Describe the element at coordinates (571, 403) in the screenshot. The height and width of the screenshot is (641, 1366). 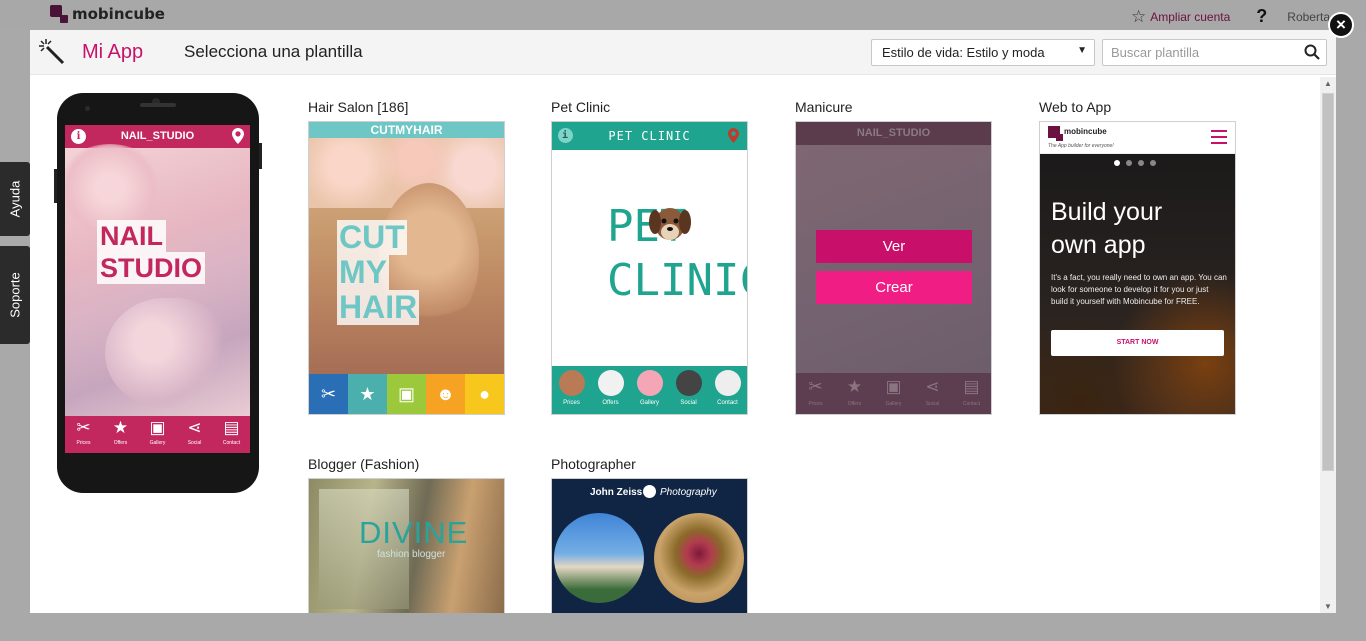
I see `tab-label: Prices` at that location.